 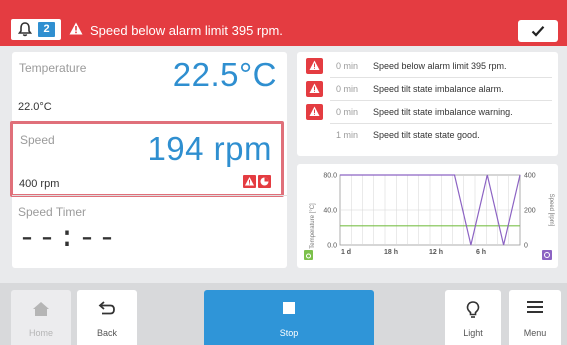 I want to click on message-row: 0 min Speed tilt state imbalance alarm., so click(x=427, y=89).